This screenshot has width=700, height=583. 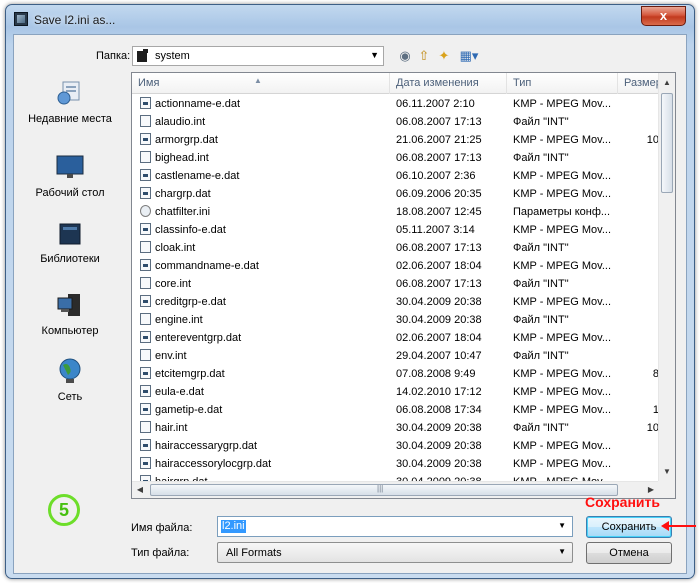 I want to click on cancel-button: Отмена, so click(x=629, y=553).